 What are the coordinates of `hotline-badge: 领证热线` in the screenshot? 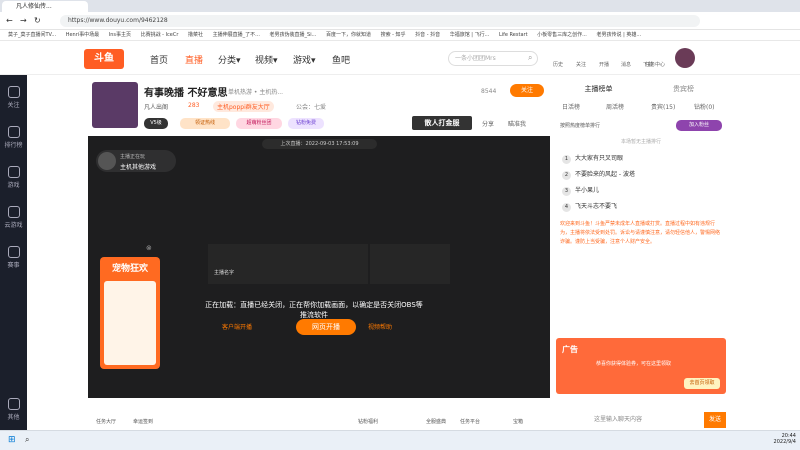 It's located at (205, 123).